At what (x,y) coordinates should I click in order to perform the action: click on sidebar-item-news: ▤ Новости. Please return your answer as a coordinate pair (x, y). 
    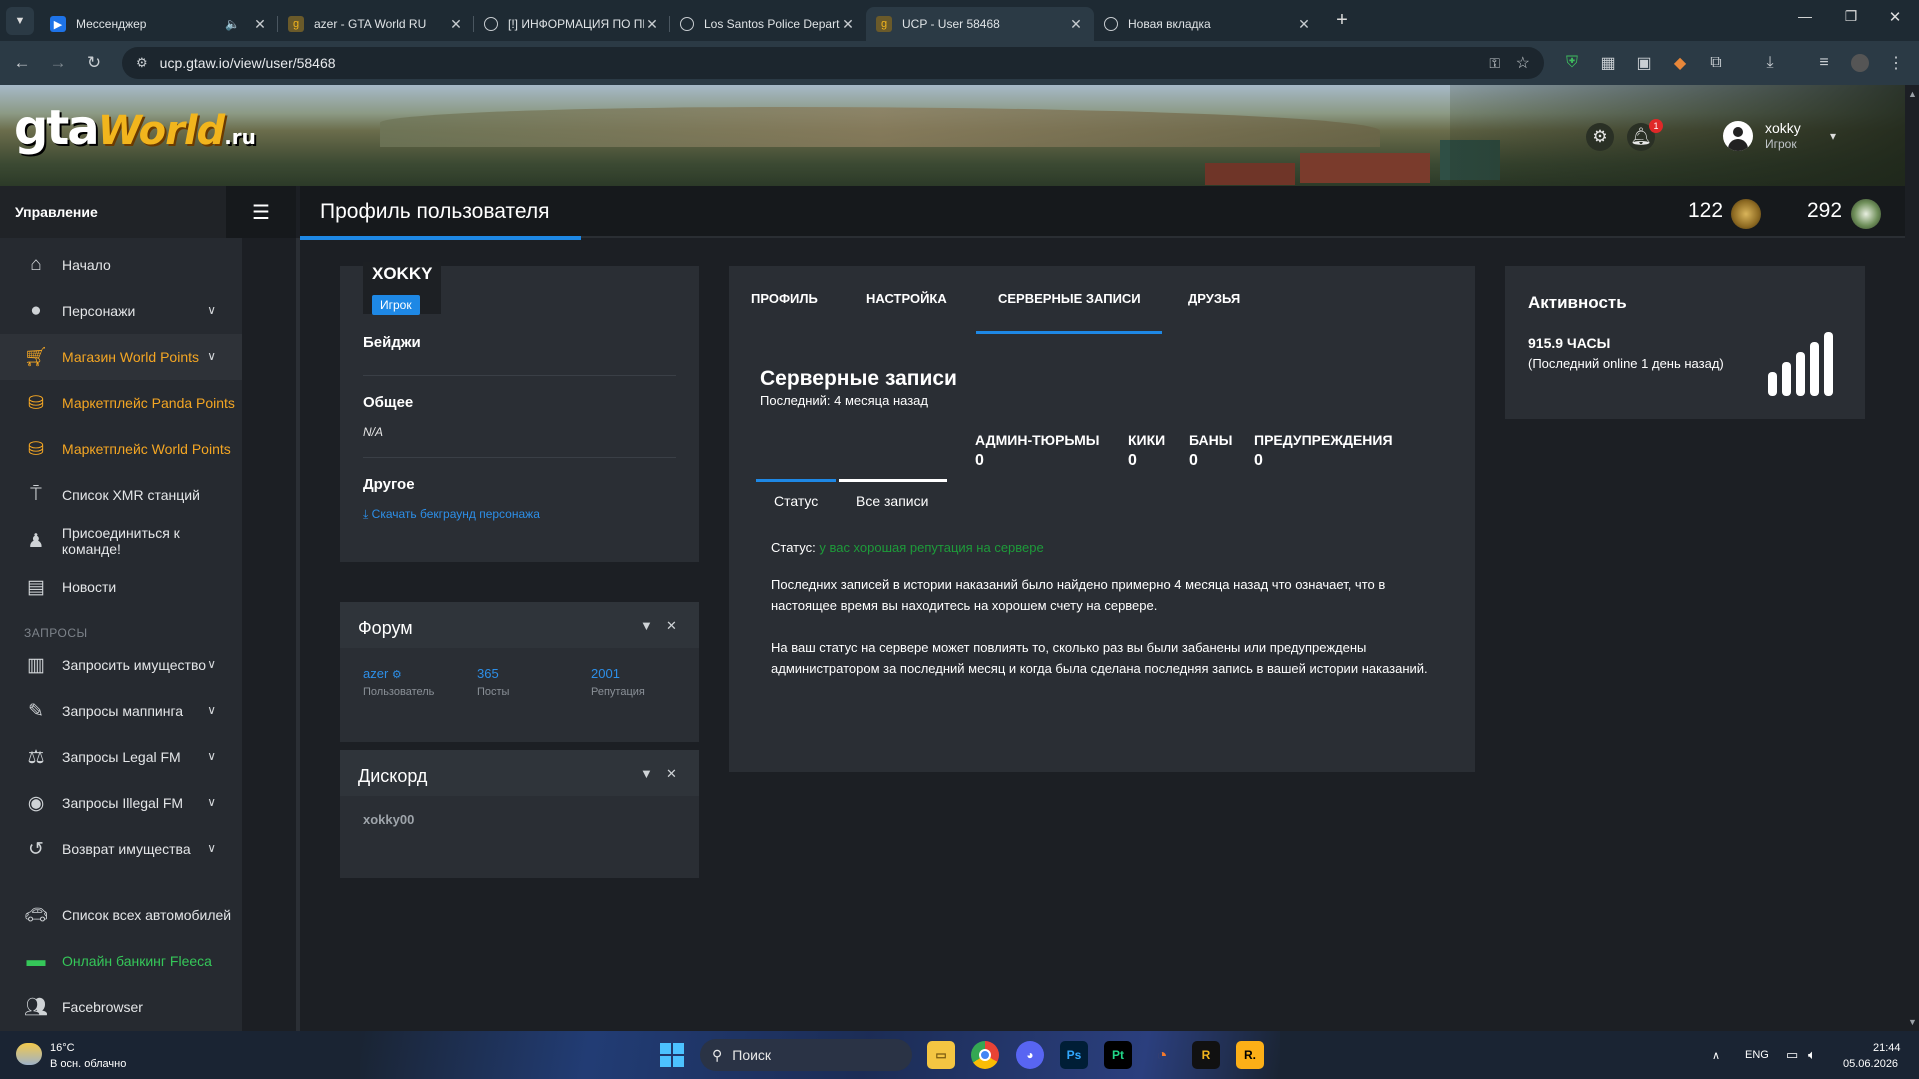
    Looking at the image, I should click on (121, 587).